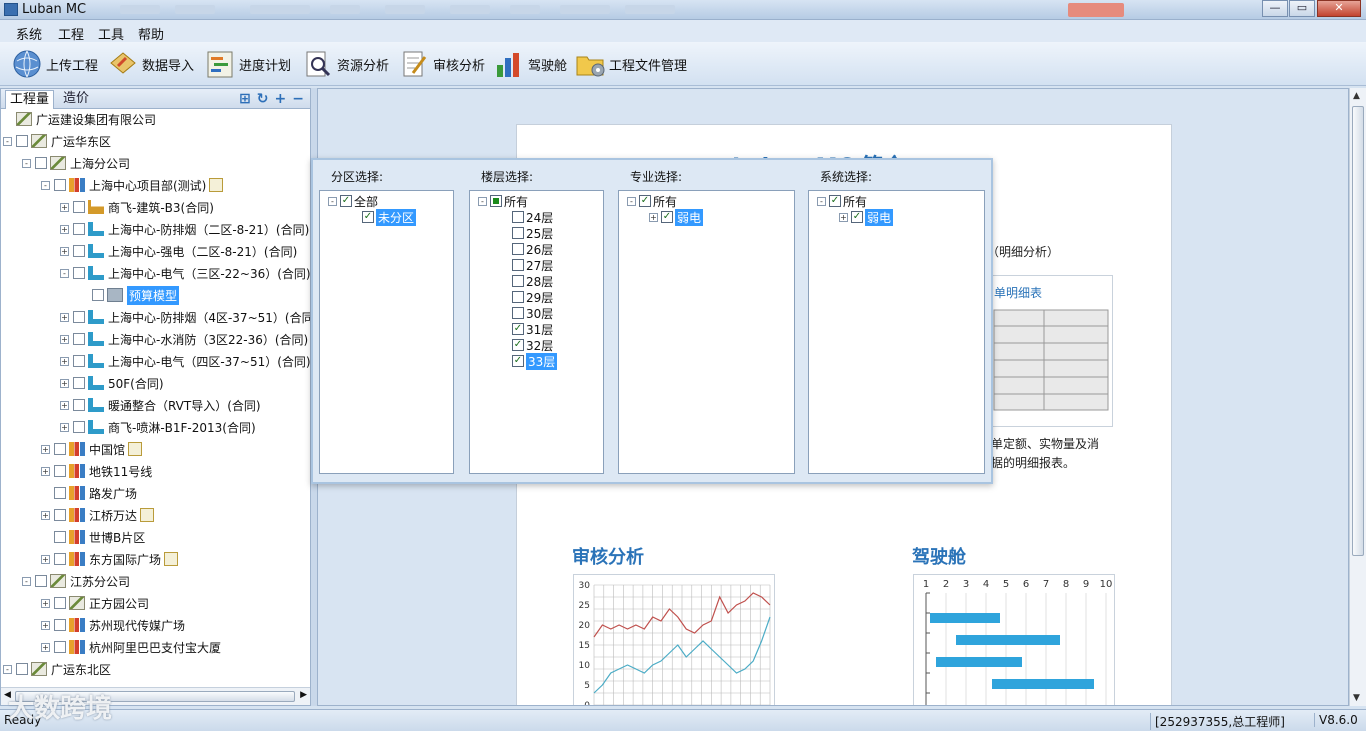 The width and height of the screenshot is (1366, 731). Describe the element at coordinates (503, 201) in the screenshot. I see `filter-item: - 所有` at that location.